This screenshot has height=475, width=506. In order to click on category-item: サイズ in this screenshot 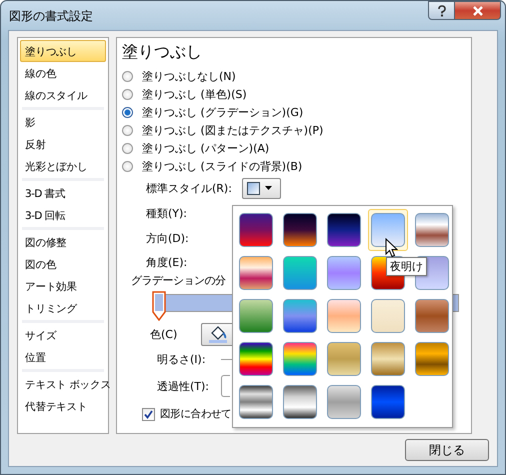, I will do `click(63, 335)`.